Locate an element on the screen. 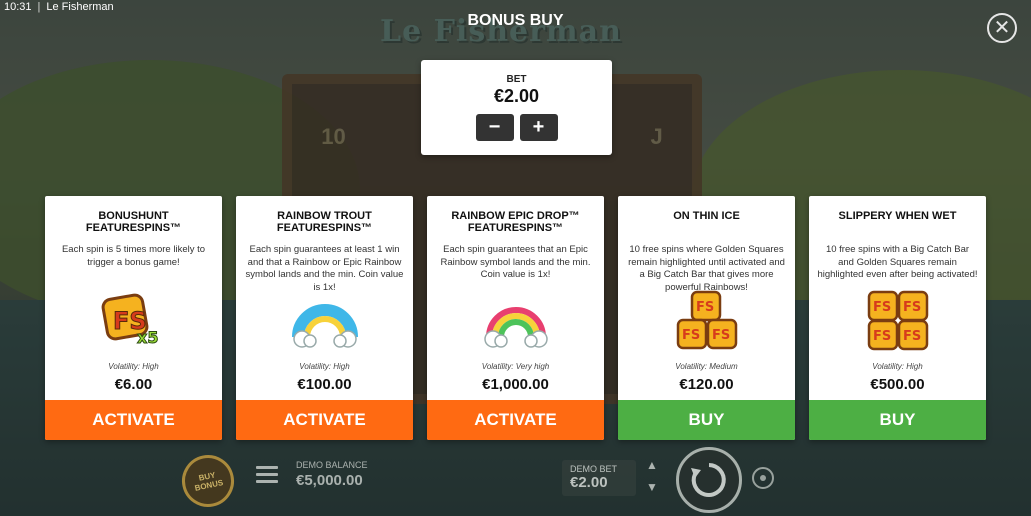 Image resolution: width=1031 pixels, height=516 pixels. spin-button is located at coordinates (709, 480).